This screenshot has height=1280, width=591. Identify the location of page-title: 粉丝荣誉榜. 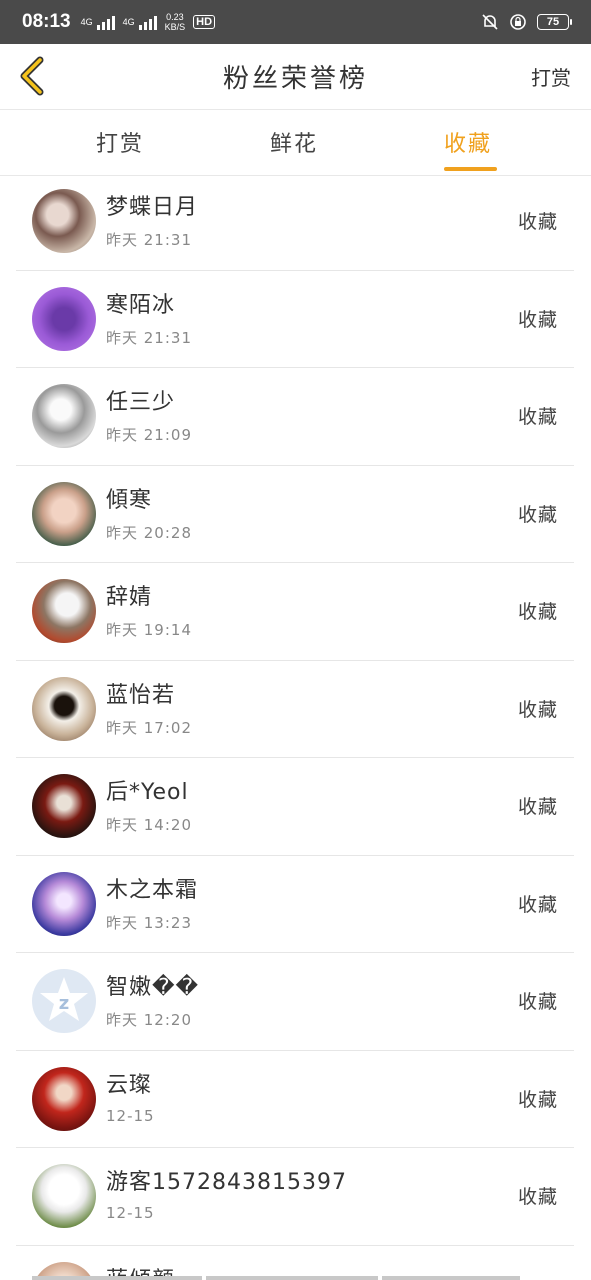
(295, 79).